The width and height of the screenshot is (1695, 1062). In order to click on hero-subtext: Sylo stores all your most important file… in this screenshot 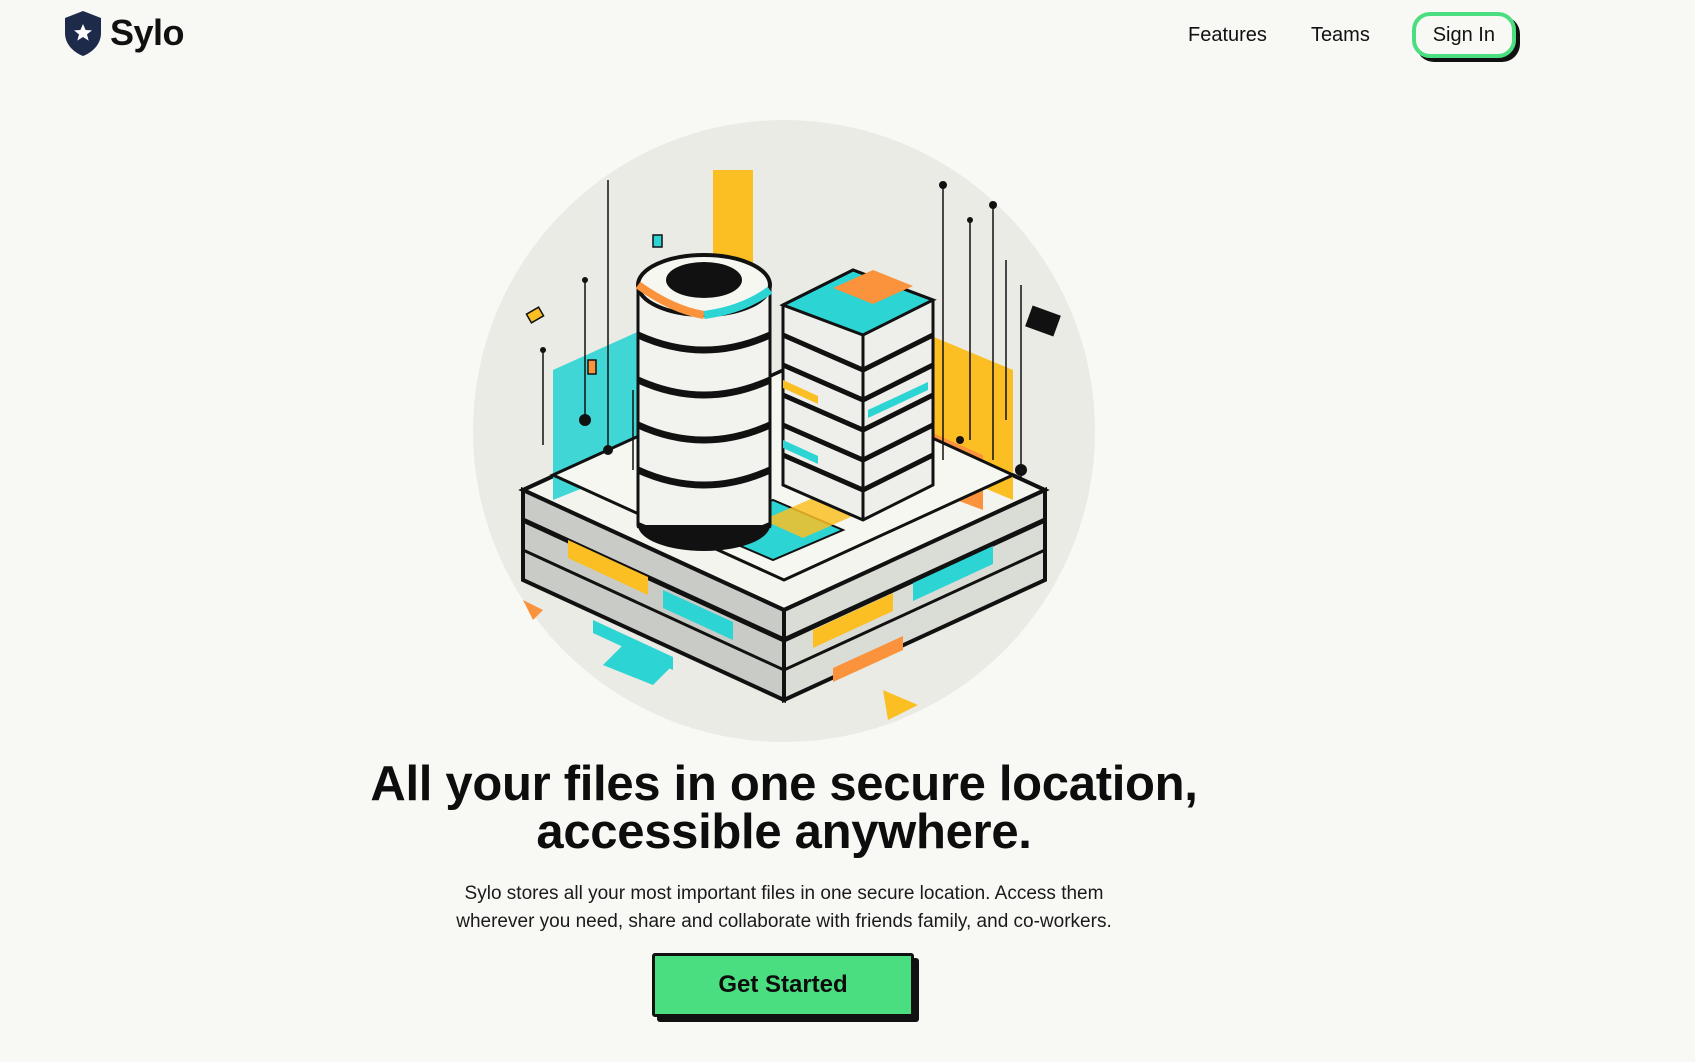, I will do `click(784, 908)`.